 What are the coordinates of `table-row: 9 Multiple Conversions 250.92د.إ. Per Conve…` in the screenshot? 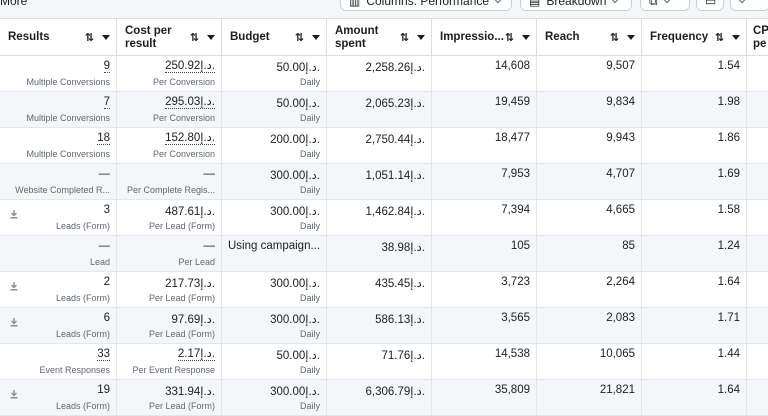 It's located at (384, 74).